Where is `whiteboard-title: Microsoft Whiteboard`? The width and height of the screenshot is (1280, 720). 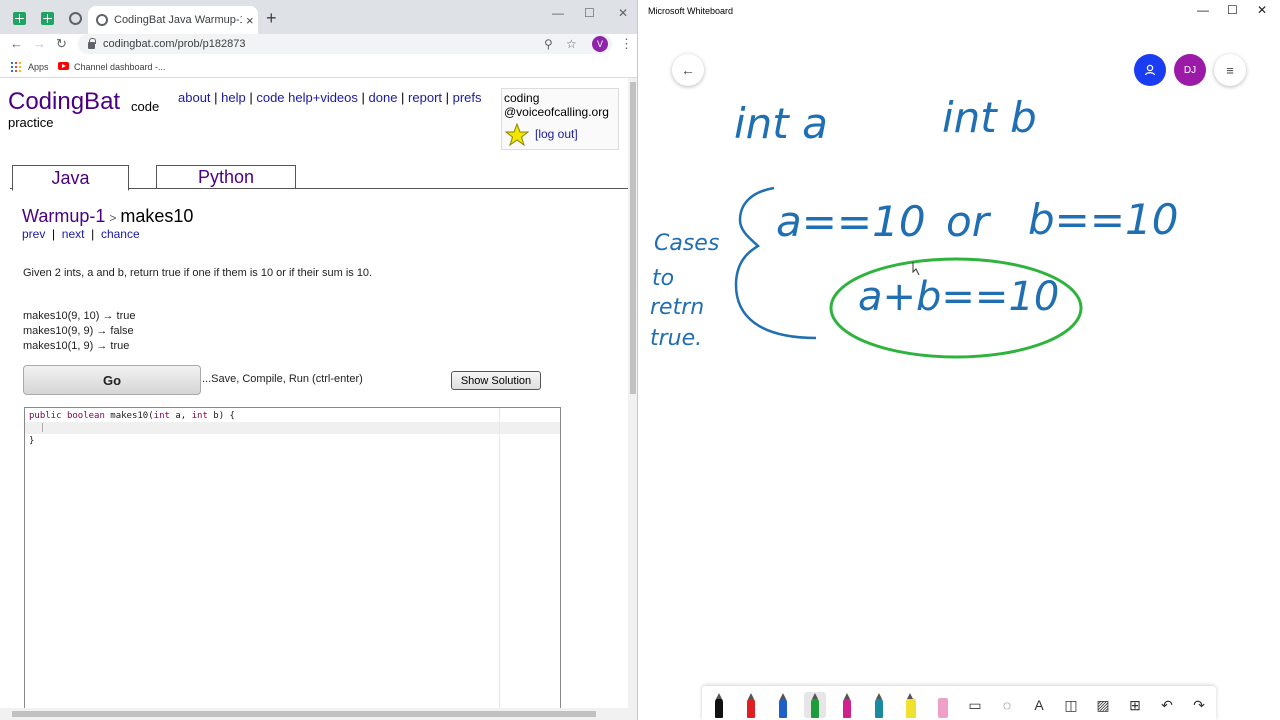
whiteboard-title: Microsoft Whiteboard is located at coordinates (691, 11).